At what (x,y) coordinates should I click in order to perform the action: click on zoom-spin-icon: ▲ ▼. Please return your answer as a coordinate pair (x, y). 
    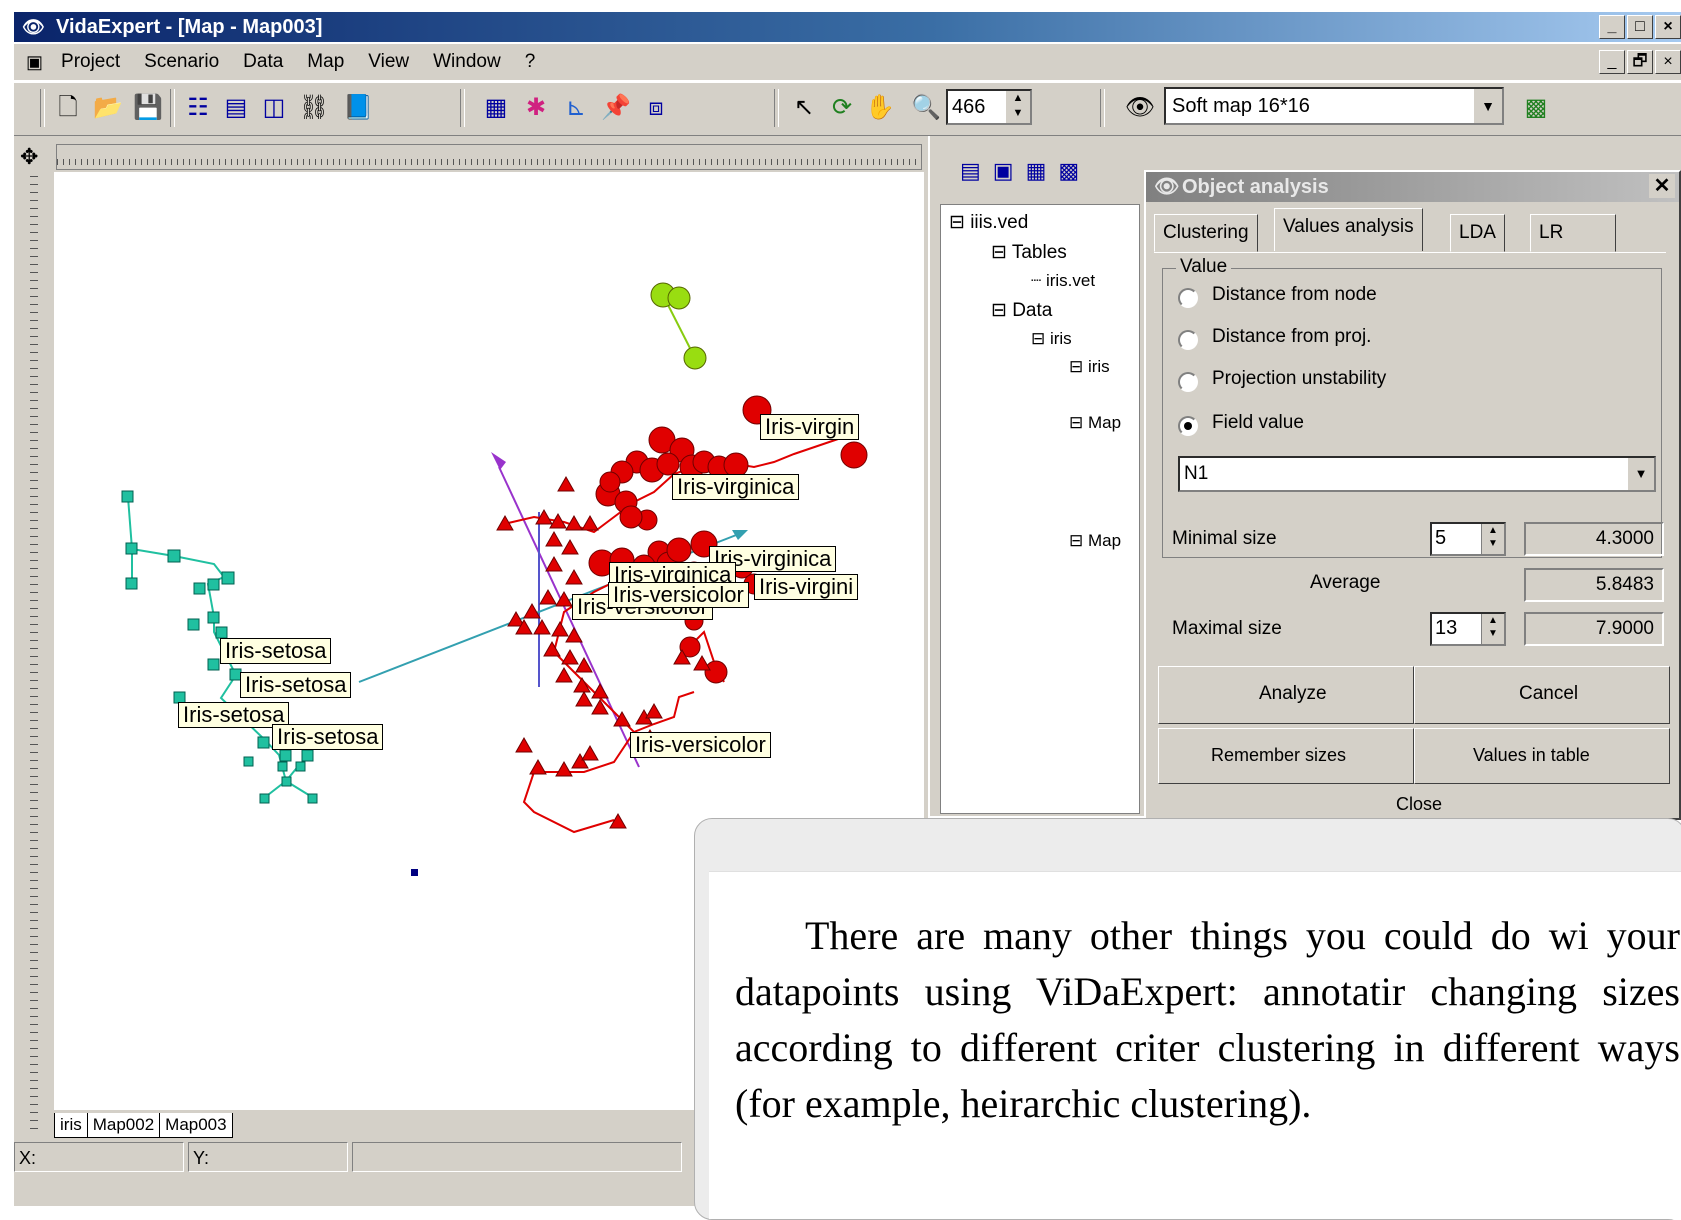
    Looking at the image, I should click on (1018, 107).